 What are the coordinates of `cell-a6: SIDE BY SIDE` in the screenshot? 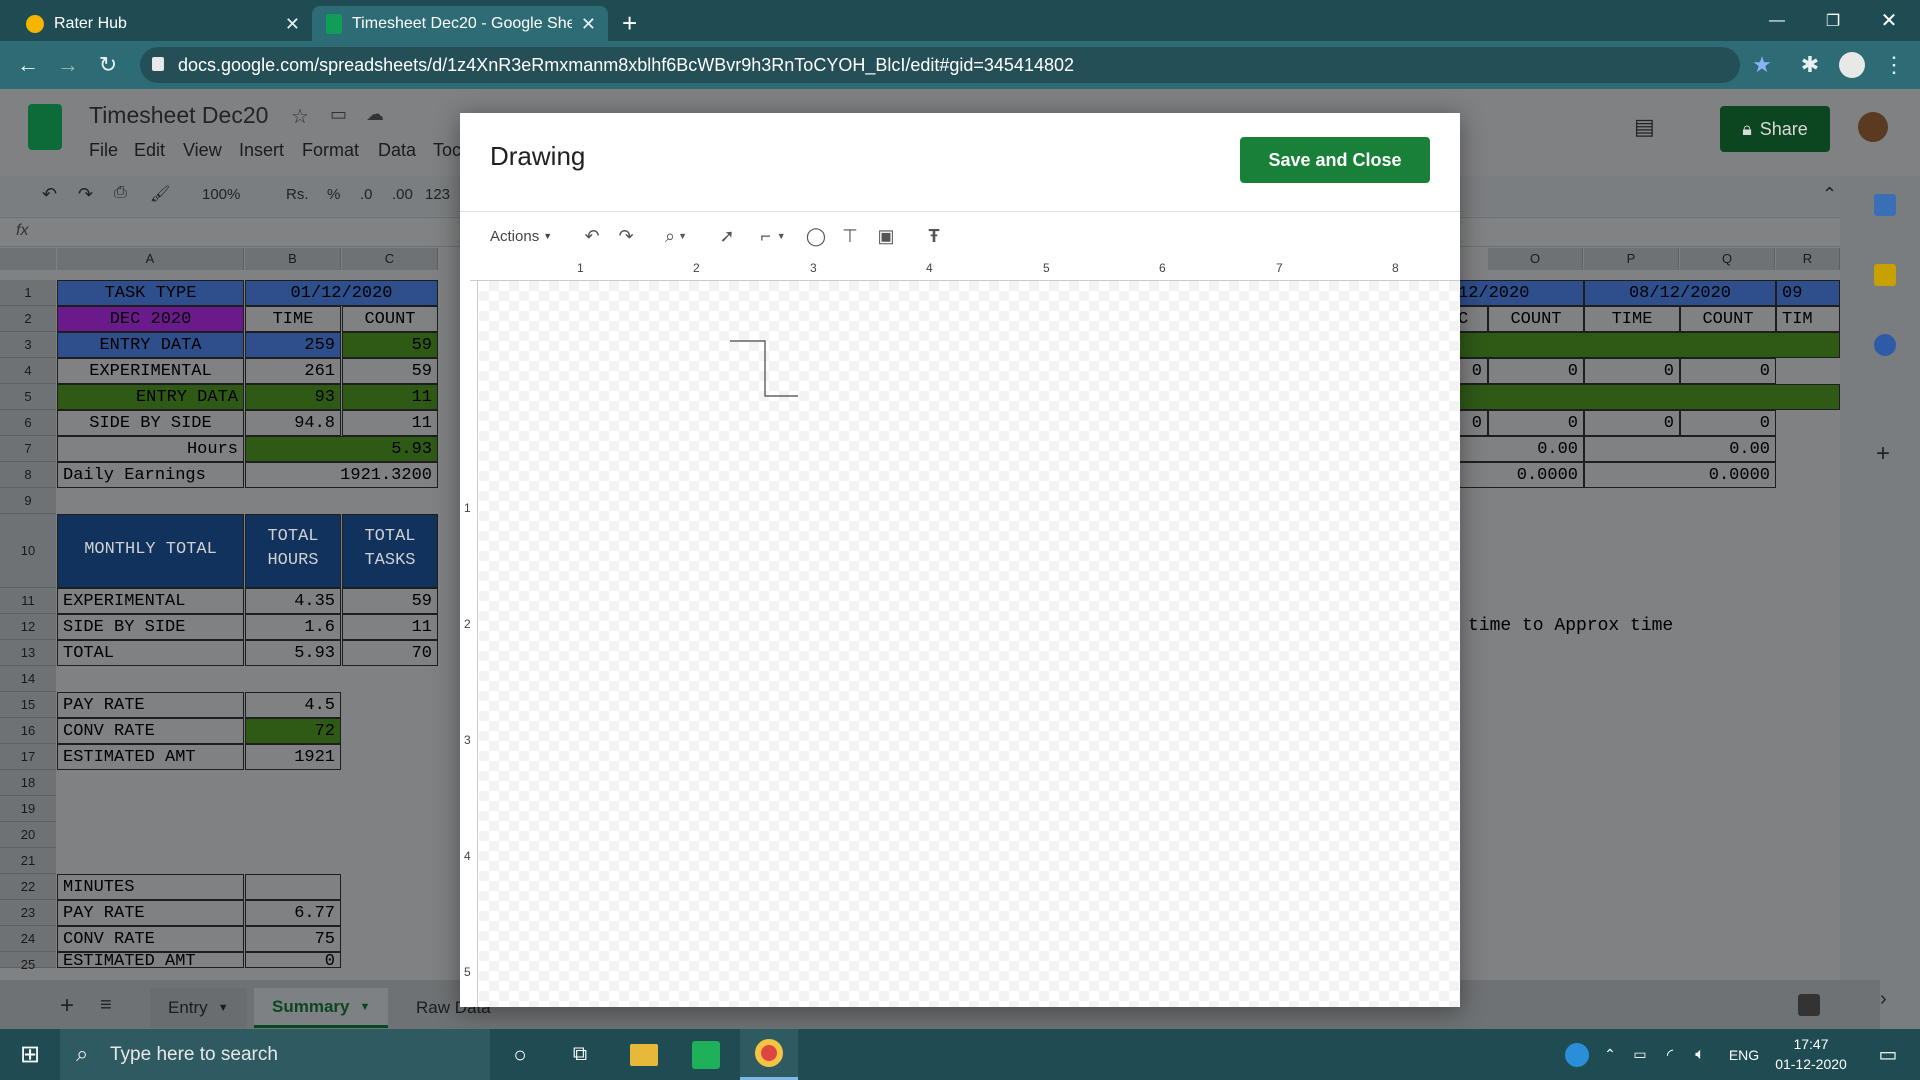 It's located at (150, 423).